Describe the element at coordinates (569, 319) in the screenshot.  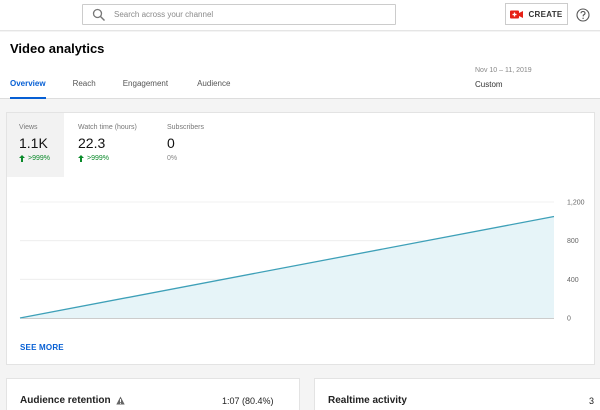
I see `y-tick-label: 0` at that location.